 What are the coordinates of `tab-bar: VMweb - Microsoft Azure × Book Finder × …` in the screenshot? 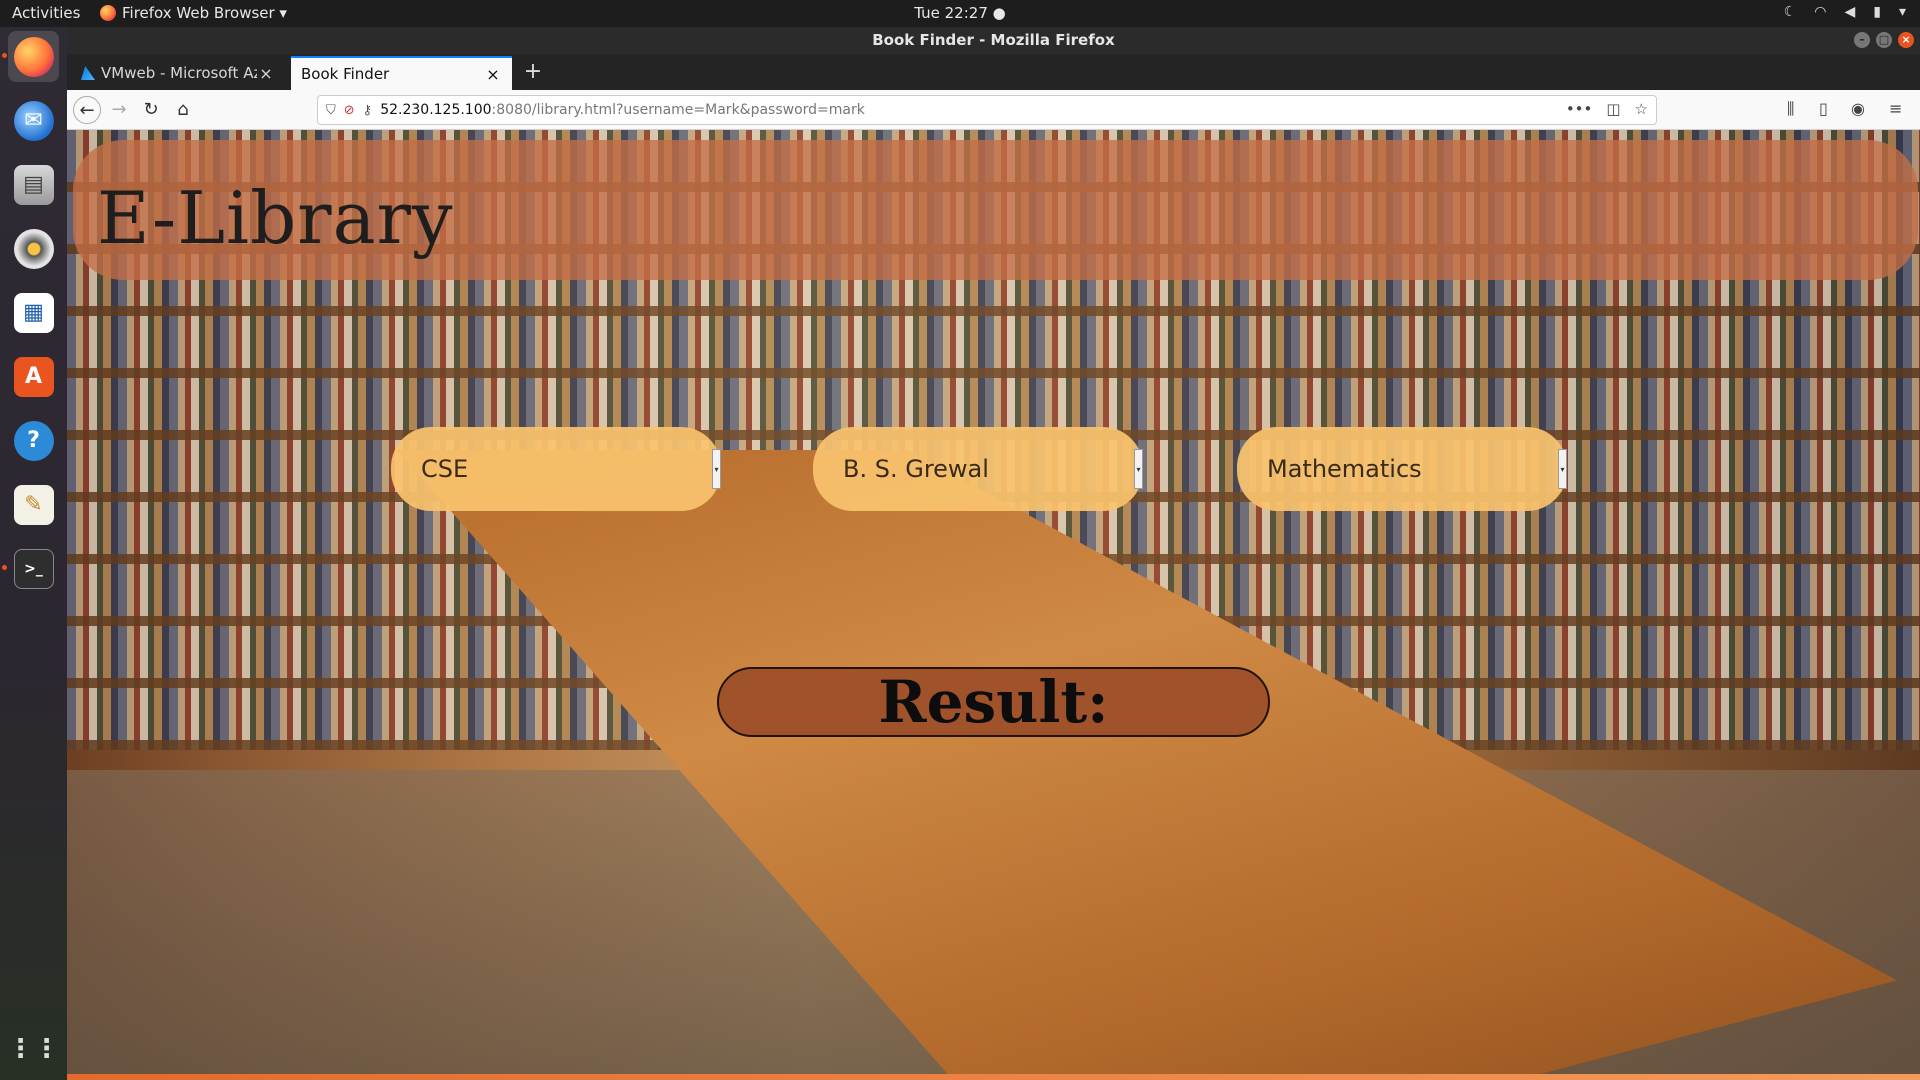 It's located at (993, 72).